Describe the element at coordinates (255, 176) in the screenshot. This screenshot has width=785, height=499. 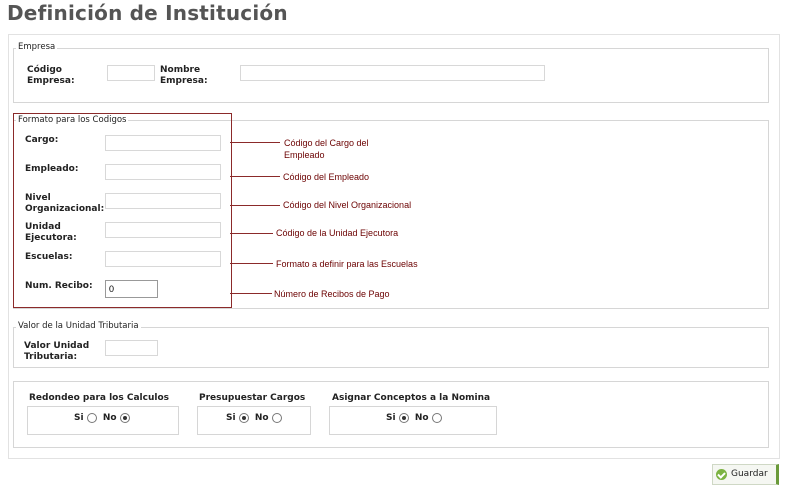
I see `empleado-connector` at that location.